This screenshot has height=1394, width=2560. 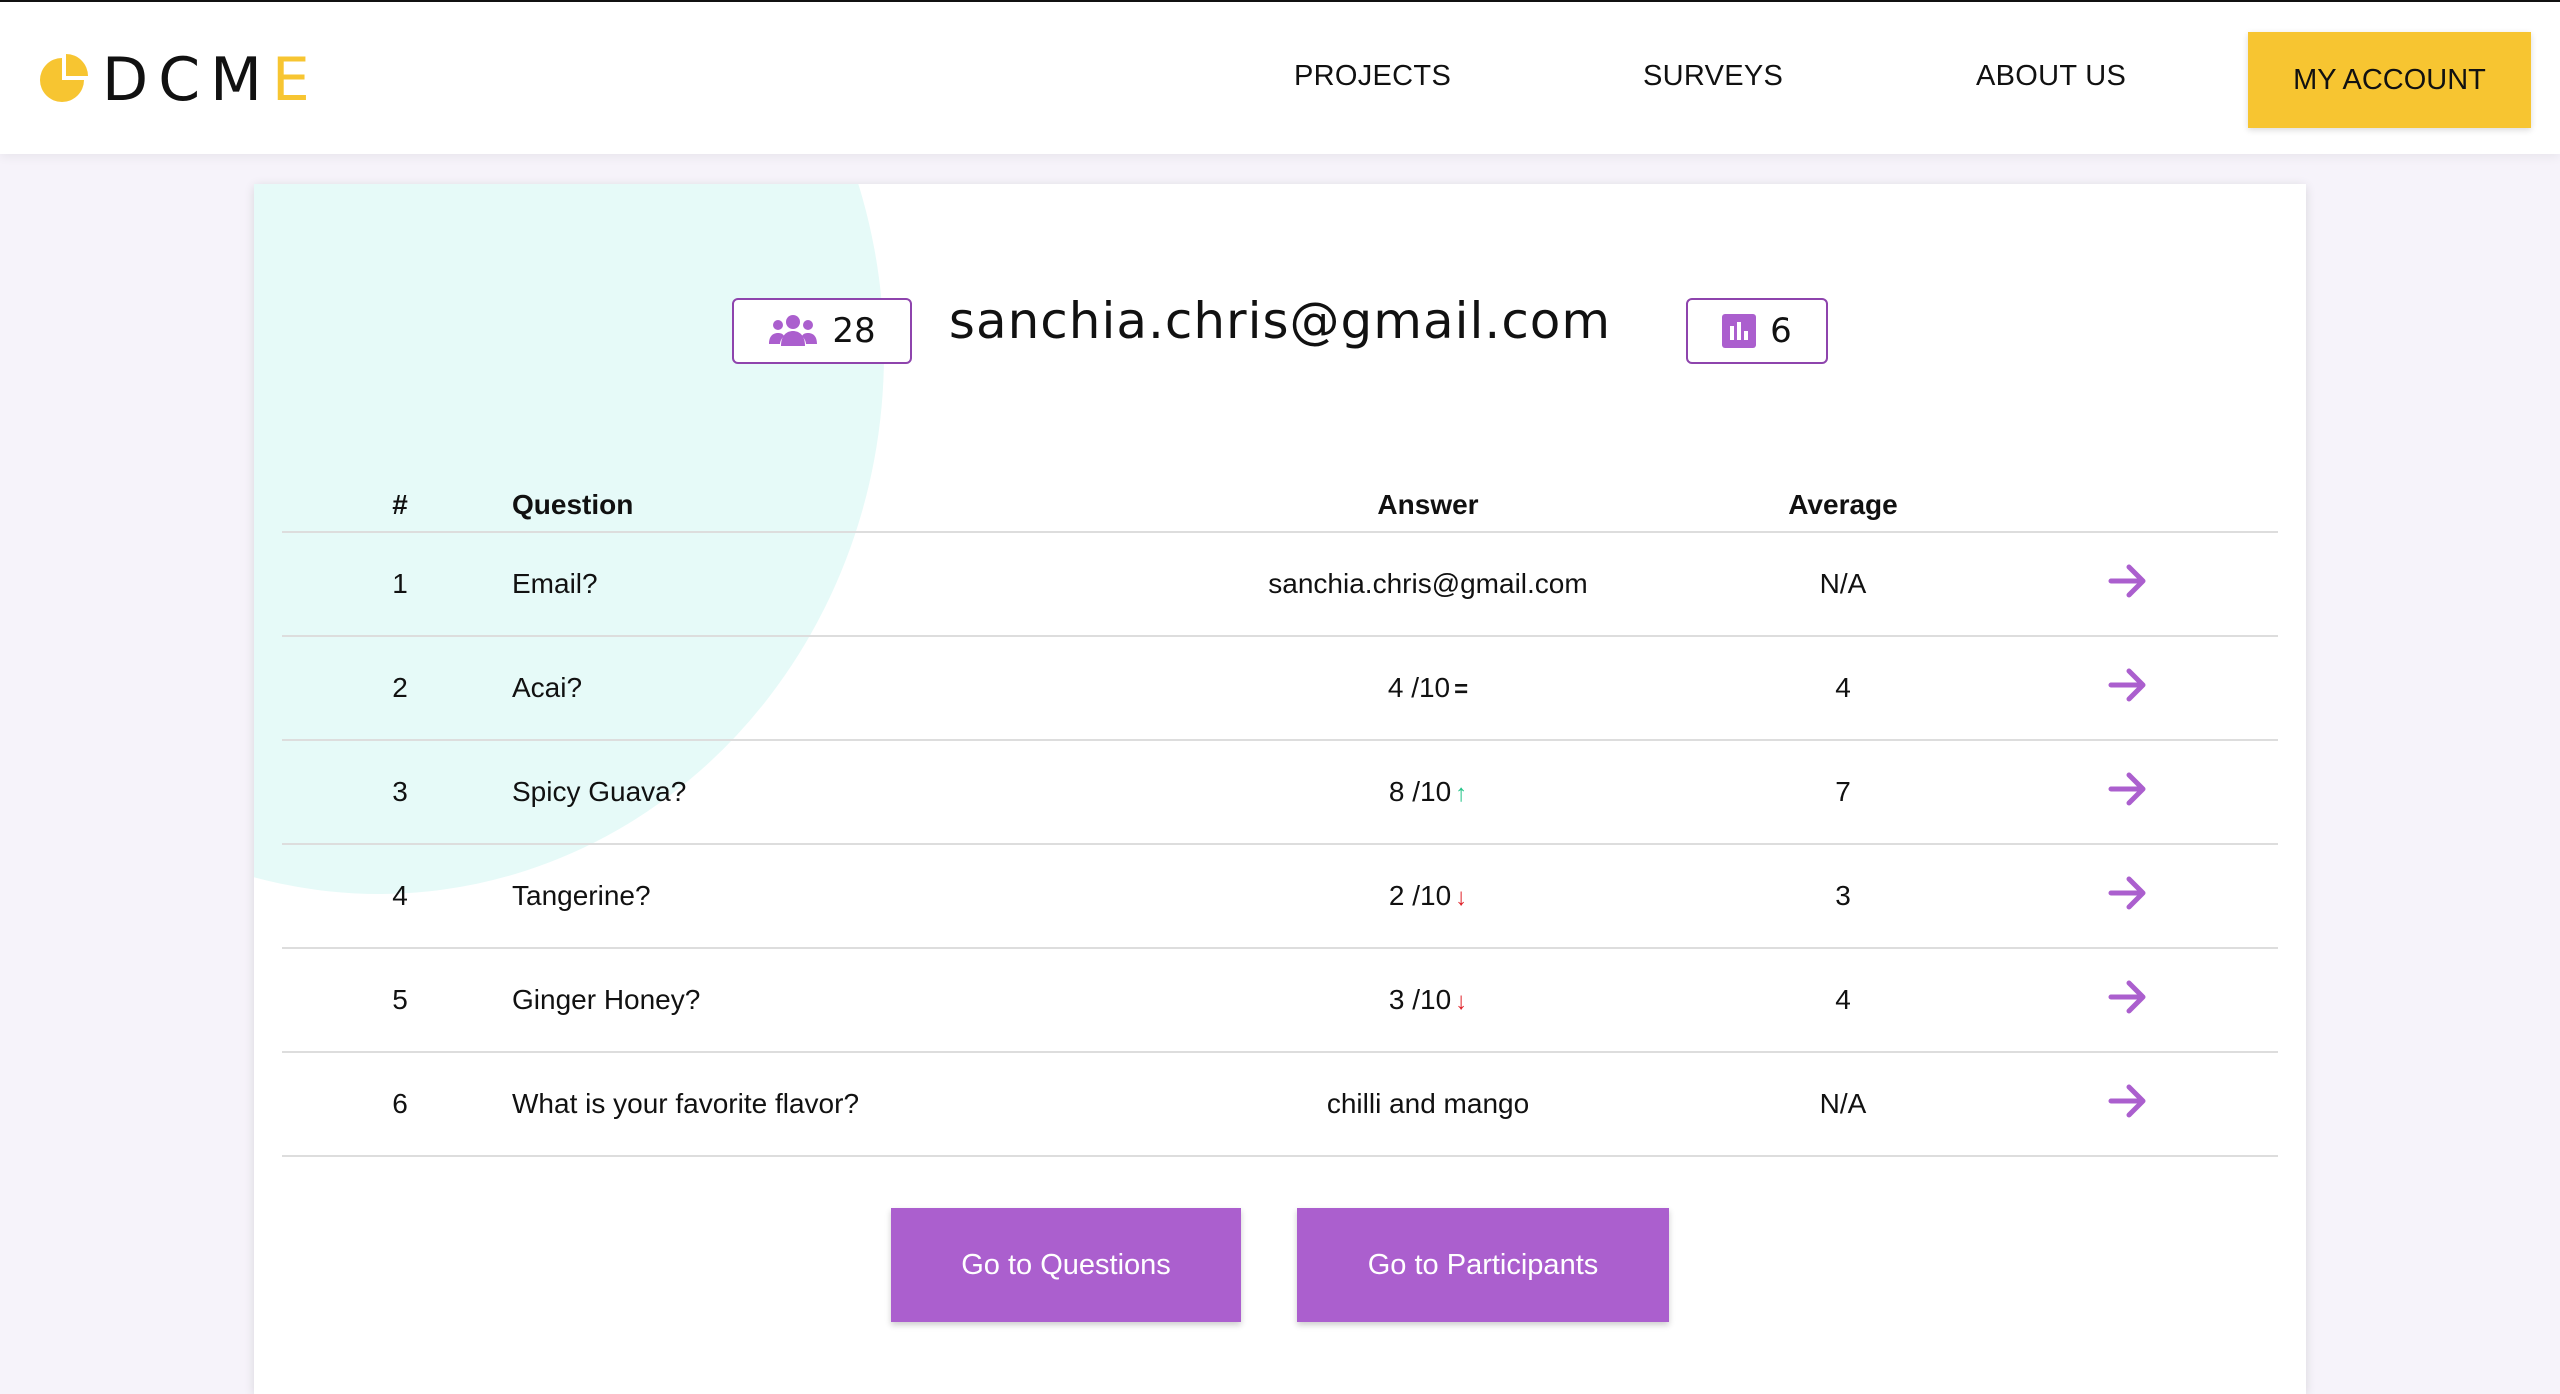 I want to click on trend-equal-icon: =, so click(x=1461, y=689).